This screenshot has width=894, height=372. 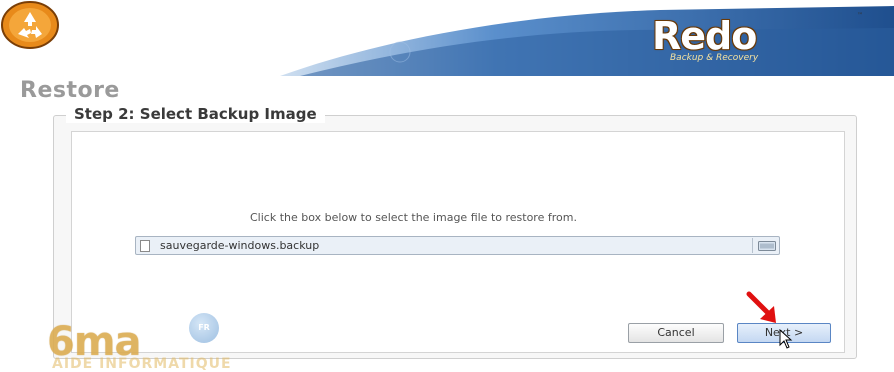 I want to click on watermark-fr-badge: FR, so click(x=204, y=328).